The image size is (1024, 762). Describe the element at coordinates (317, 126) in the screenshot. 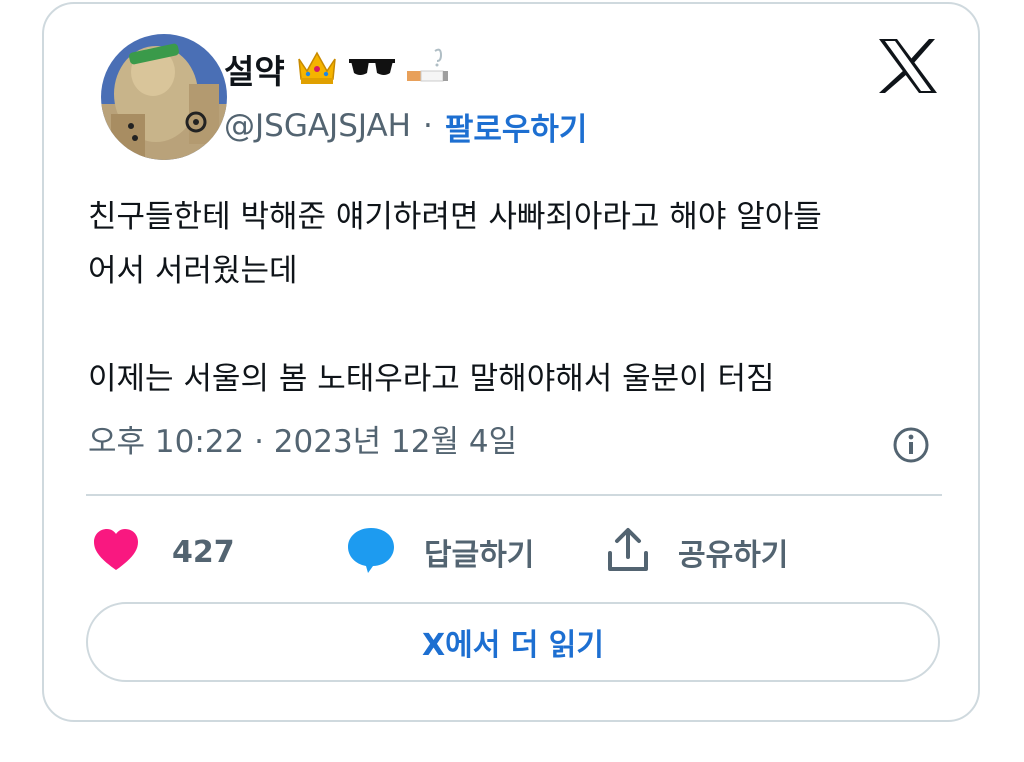

I see `author-handle: @JSGAJSJAH` at that location.